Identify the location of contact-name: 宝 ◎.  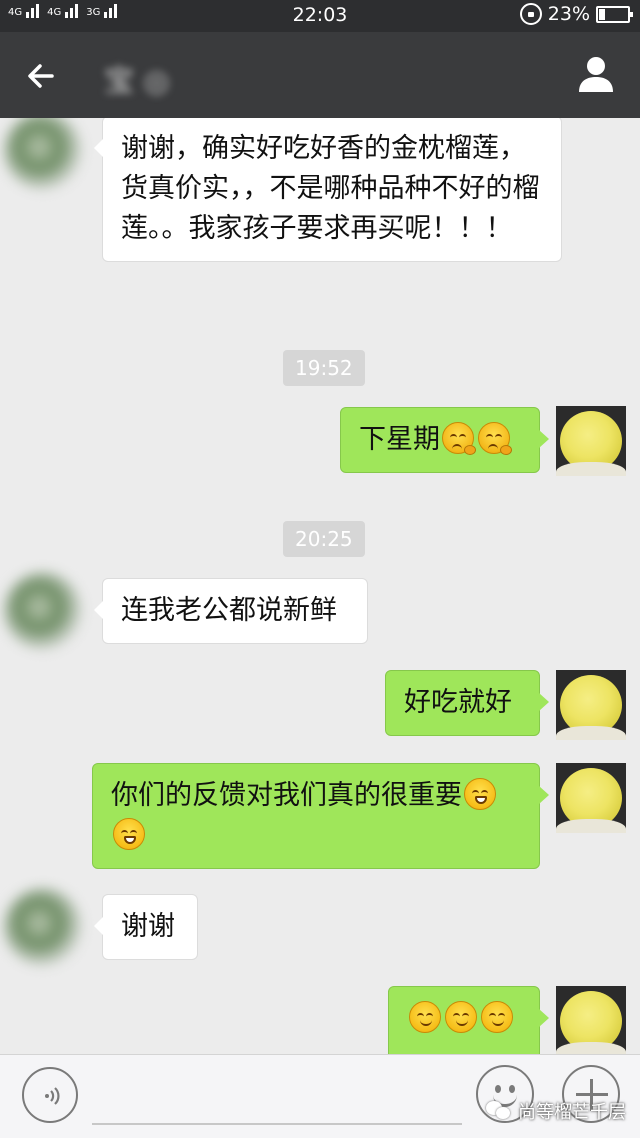
(137, 81).